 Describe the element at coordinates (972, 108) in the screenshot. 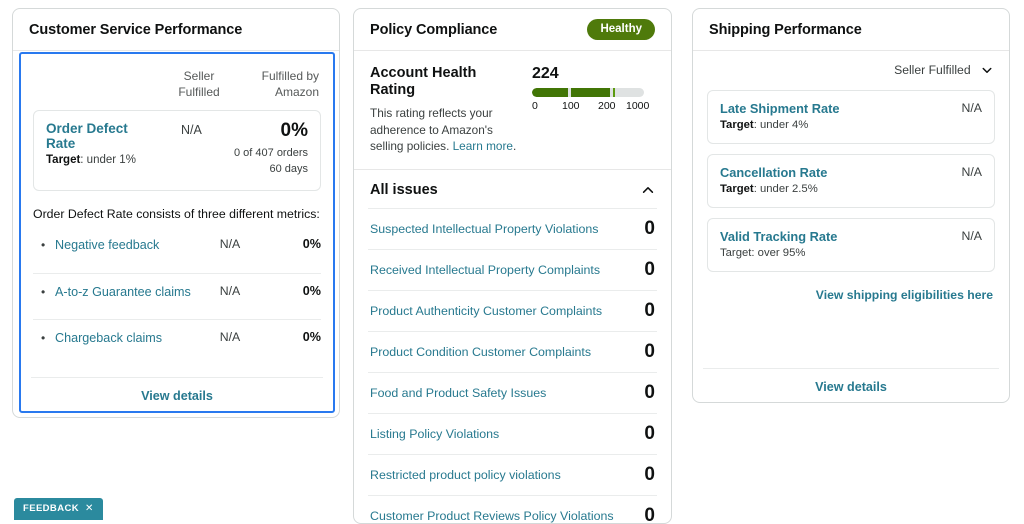

I see `late-shipment-rate-value: N/A` at that location.